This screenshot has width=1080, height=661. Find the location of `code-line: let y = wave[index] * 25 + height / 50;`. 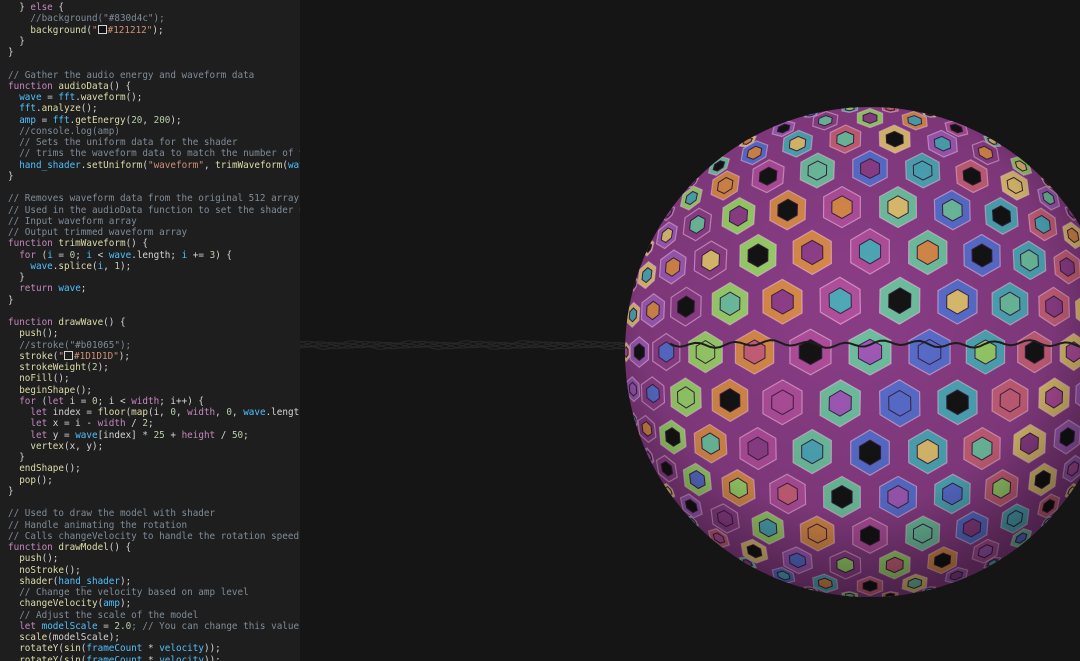

code-line: let y = wave[index] * 25 + height / 50; is located at coordinates (154, 435).